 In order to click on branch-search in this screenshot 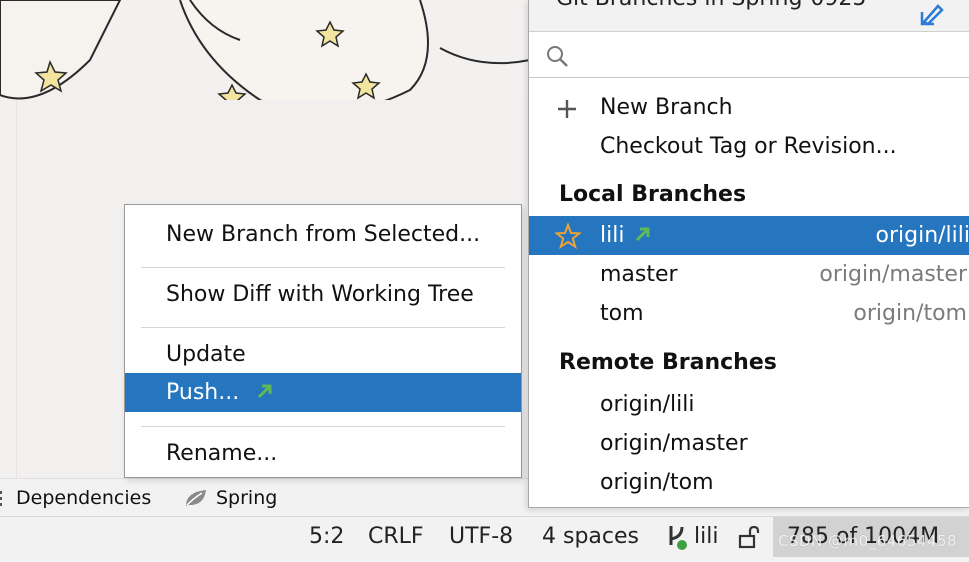, I will do `click(749, 55)`.